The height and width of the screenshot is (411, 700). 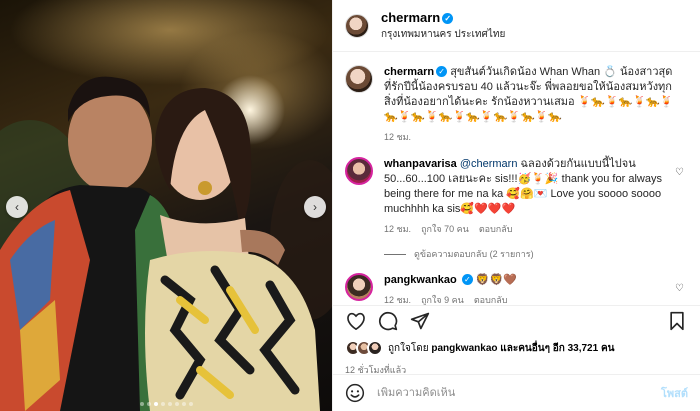 I want to click on heart-icon, so click(x=356, y=321).